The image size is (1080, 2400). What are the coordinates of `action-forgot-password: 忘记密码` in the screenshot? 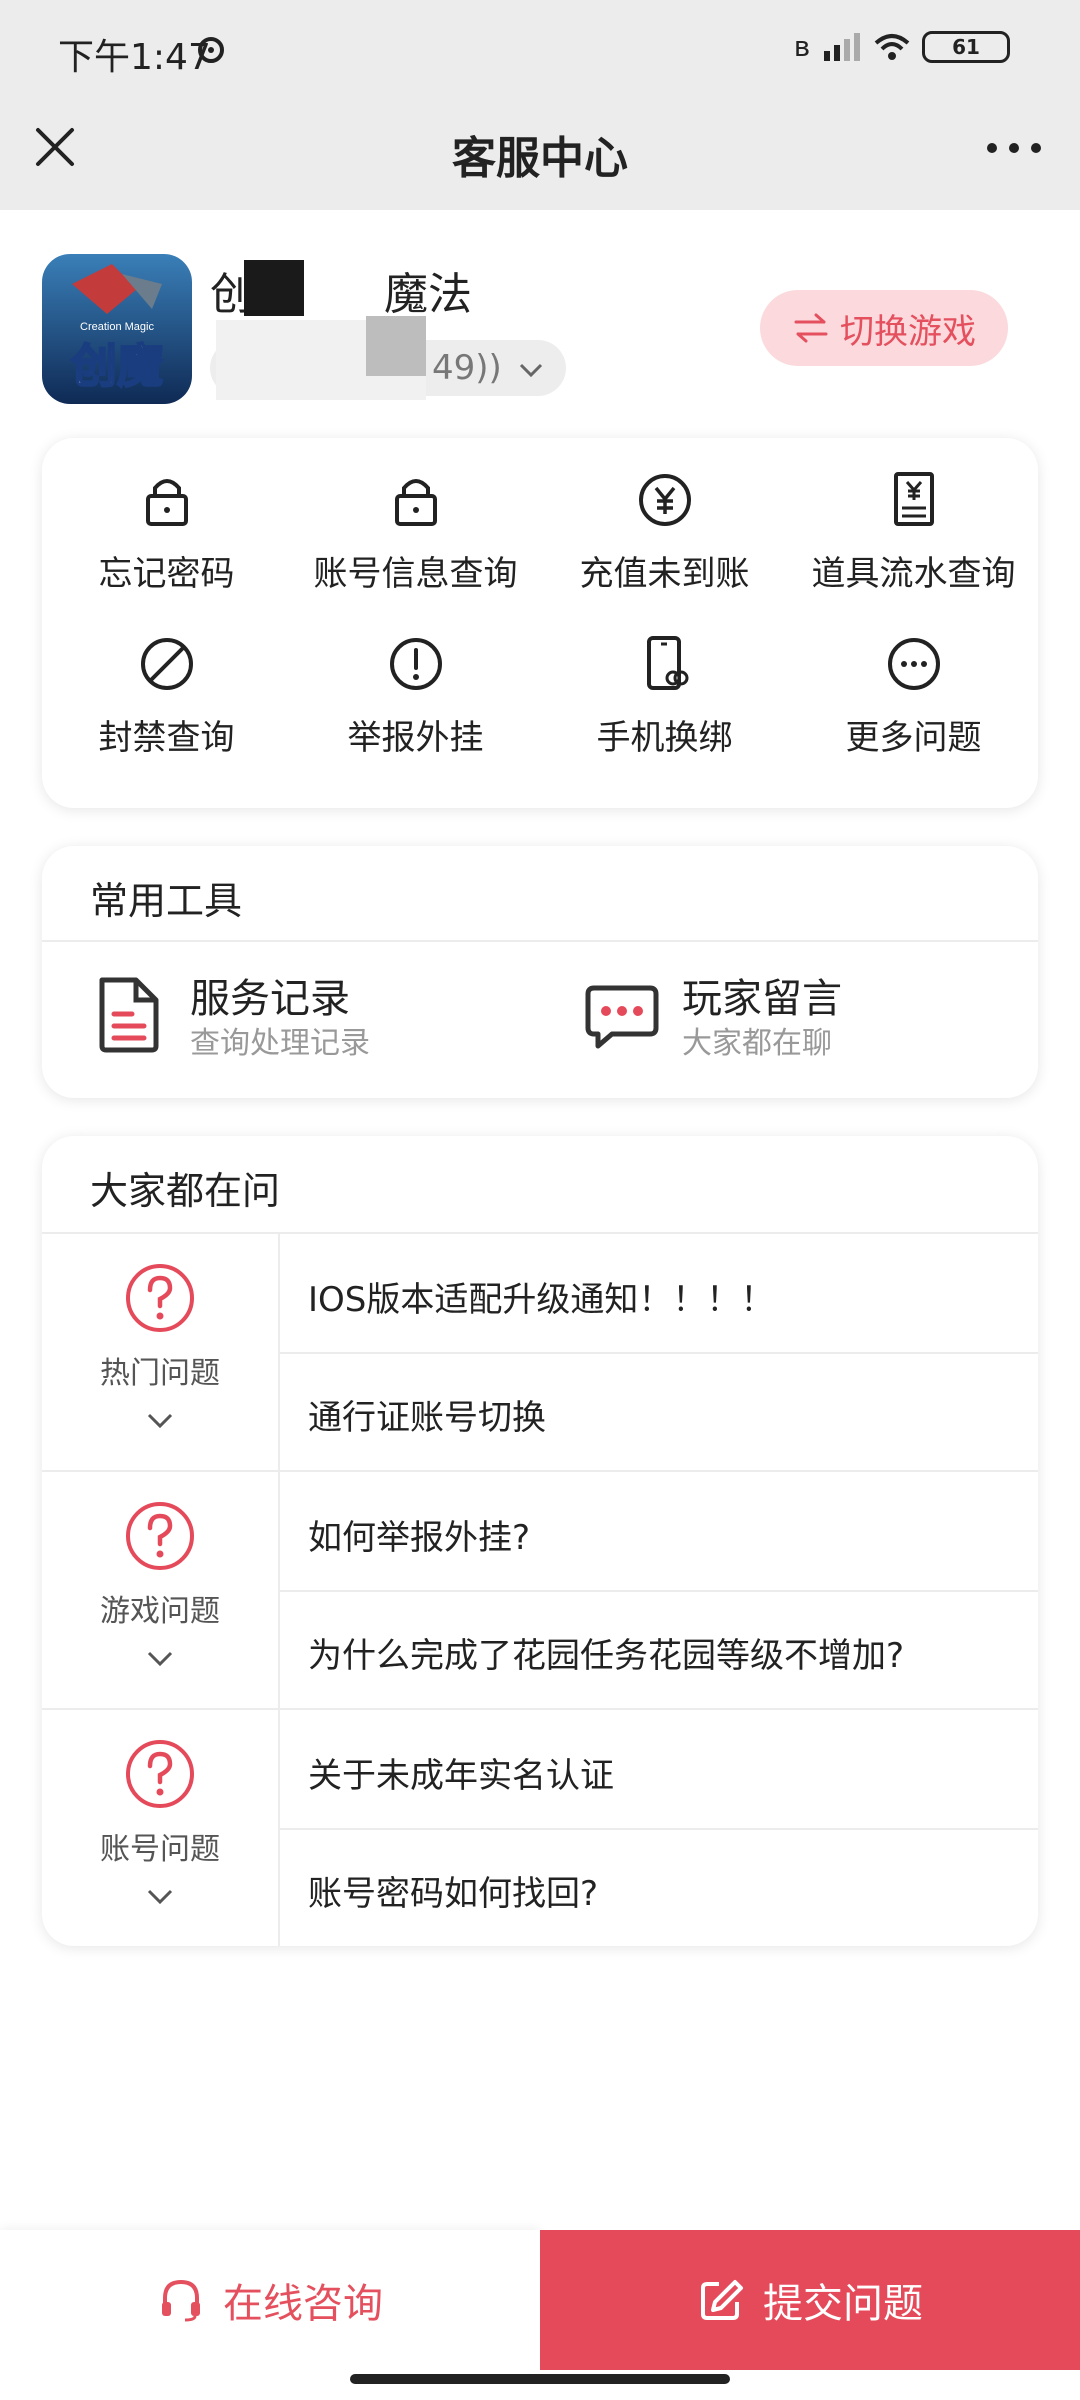 It's located at (166, 550).